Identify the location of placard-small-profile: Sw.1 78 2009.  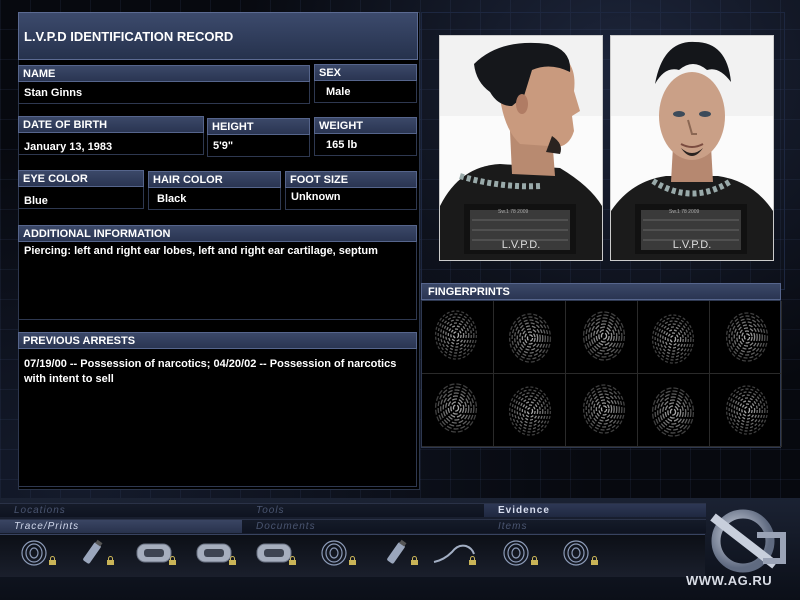
(513, 212).